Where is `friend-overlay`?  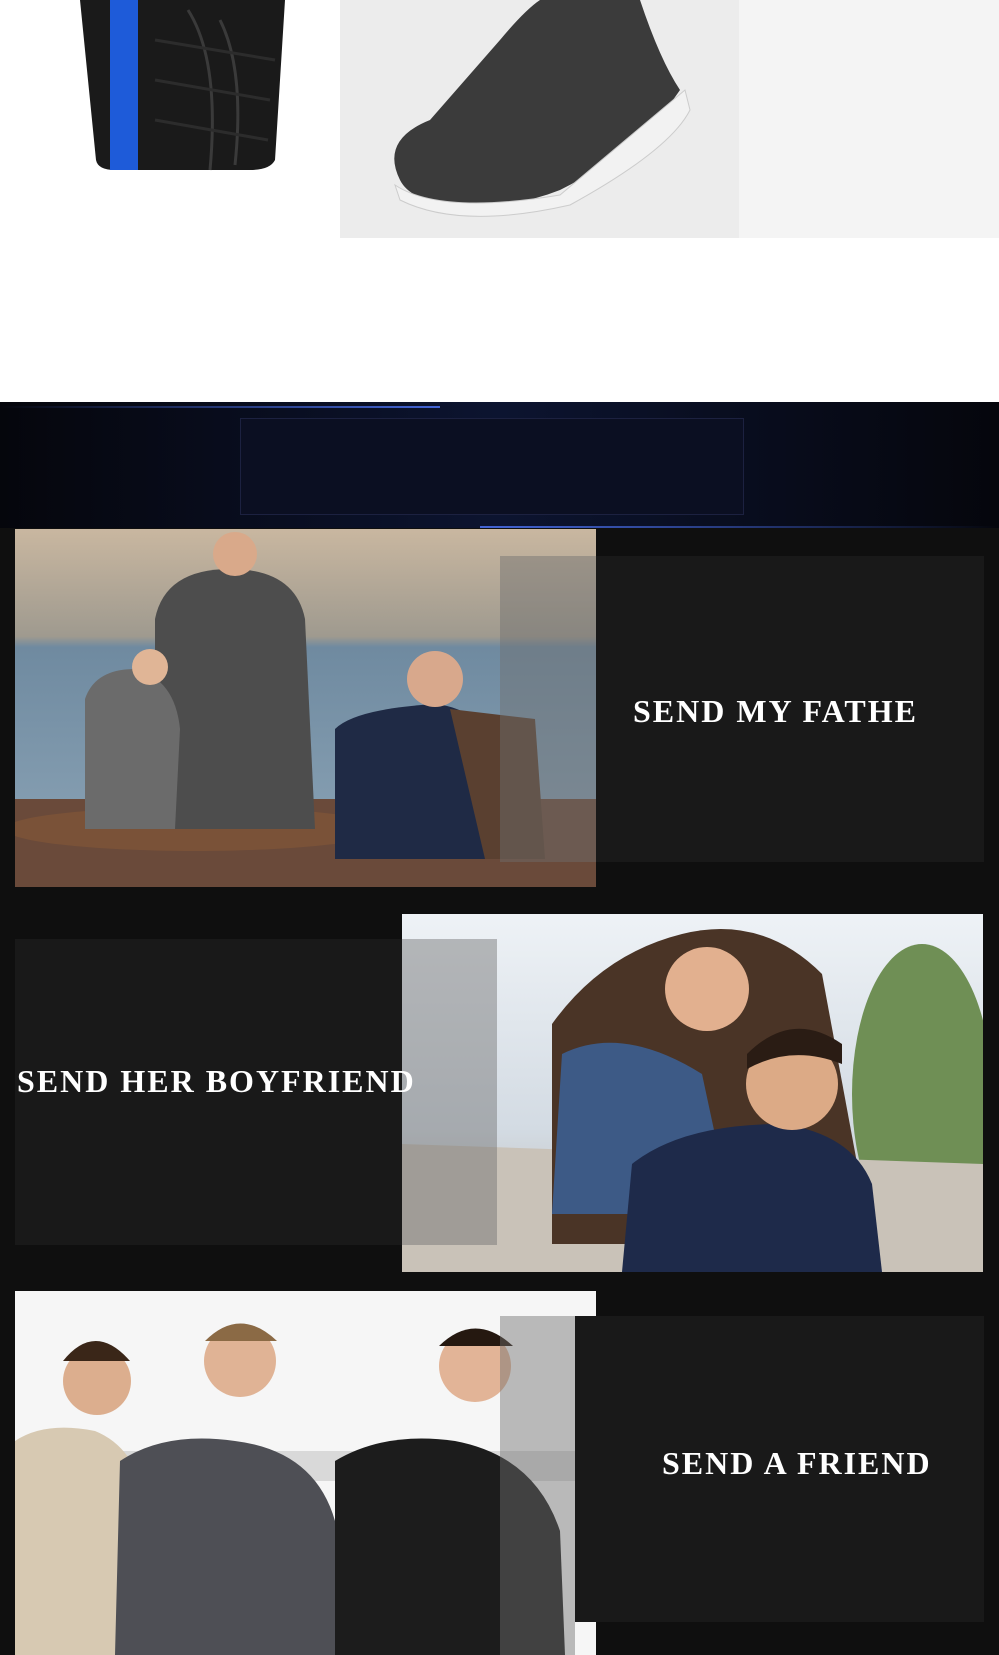 friend-overlay is located at coordinates (537, 1485).